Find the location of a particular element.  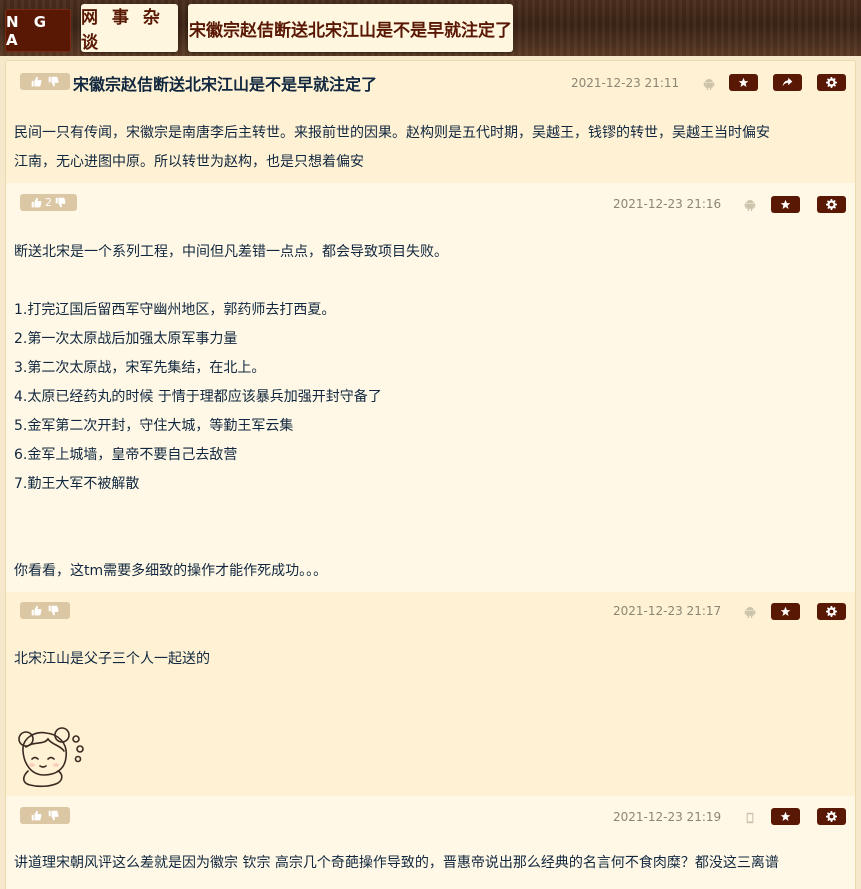

breadcrumb-board: 网 事 杂 谈 is located at coordinates (129, 28).